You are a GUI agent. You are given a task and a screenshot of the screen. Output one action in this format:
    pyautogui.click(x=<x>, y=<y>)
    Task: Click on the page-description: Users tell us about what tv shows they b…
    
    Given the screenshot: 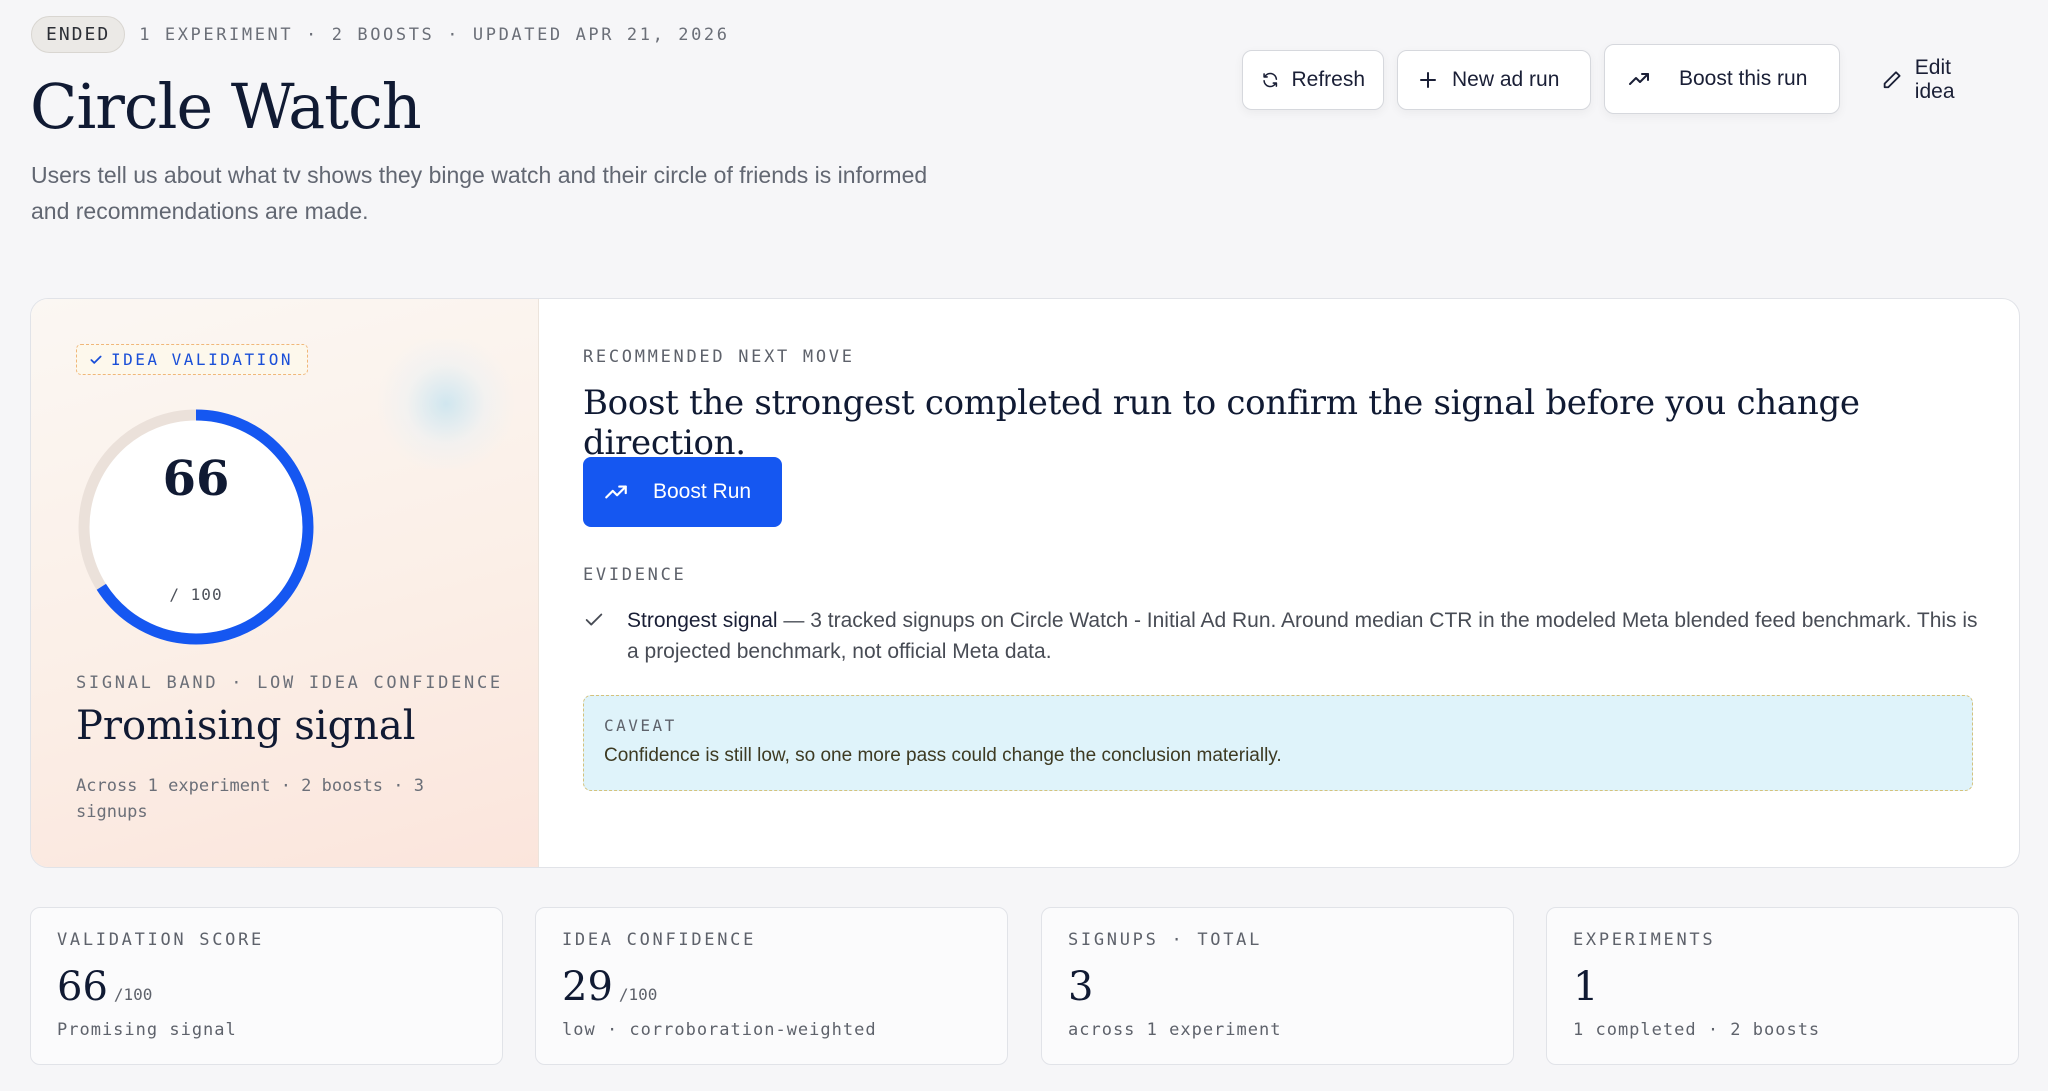 What is the action you would take?
    pyautogui.click(x=479, y=193)
    